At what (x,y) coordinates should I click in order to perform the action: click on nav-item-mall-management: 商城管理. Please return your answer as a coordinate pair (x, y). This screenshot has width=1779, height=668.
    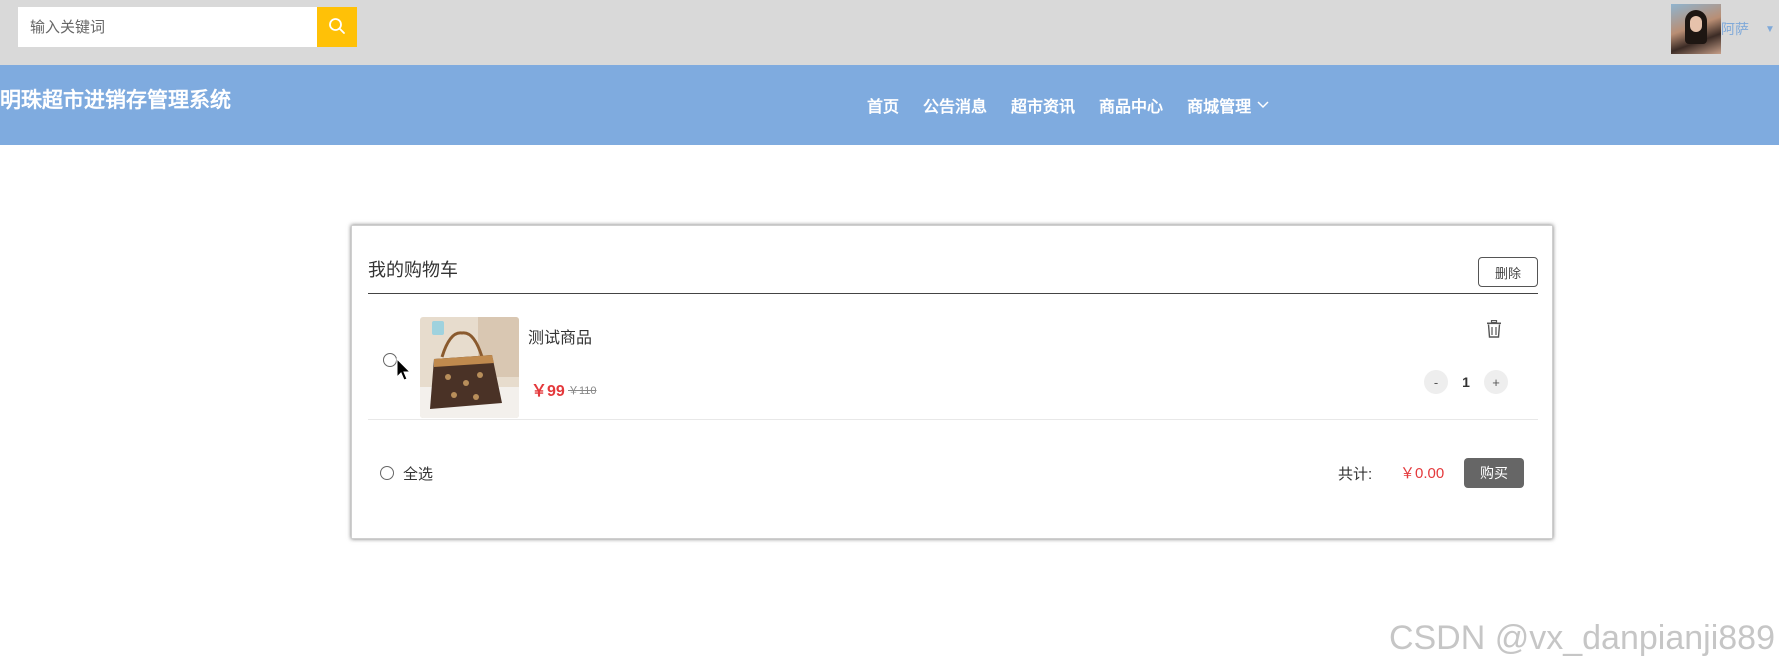
    Looking at the image, I should click on (1228, 105).